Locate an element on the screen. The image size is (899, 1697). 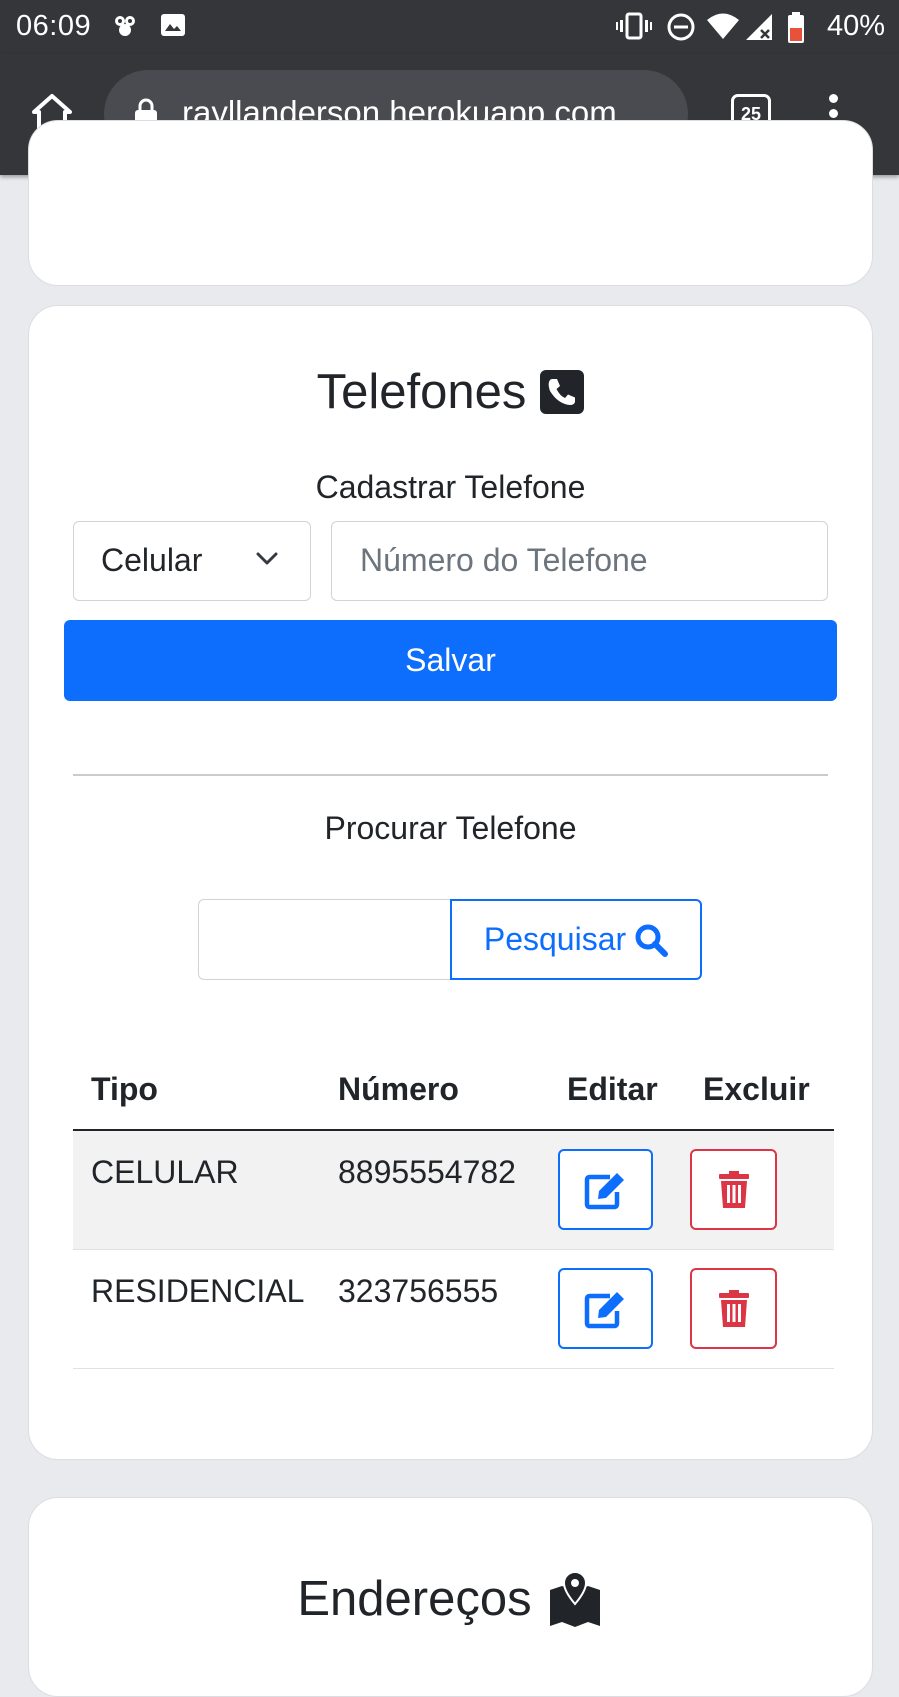
battery-icon is located at coordinates (796, 27).